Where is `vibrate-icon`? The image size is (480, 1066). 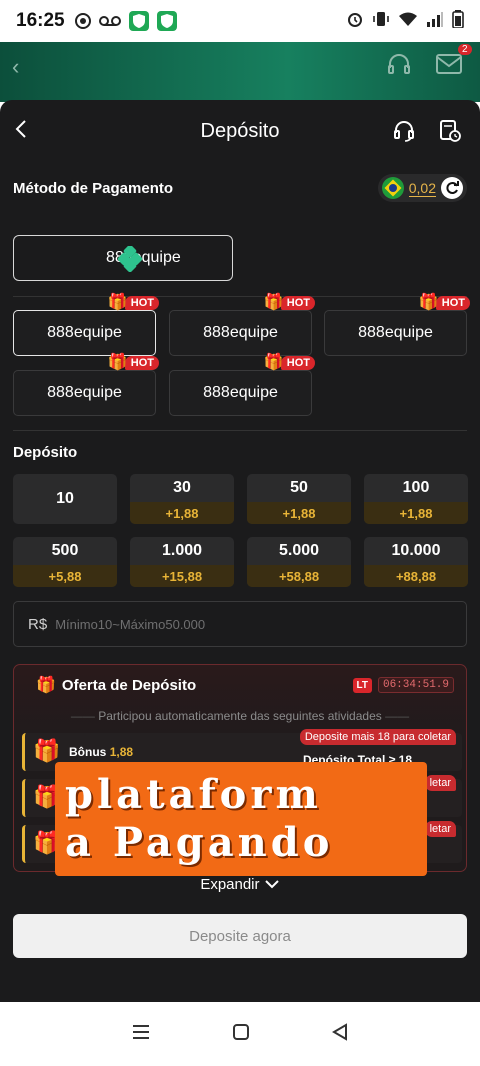
vibrate-icon is located at coordinates (381, 21).